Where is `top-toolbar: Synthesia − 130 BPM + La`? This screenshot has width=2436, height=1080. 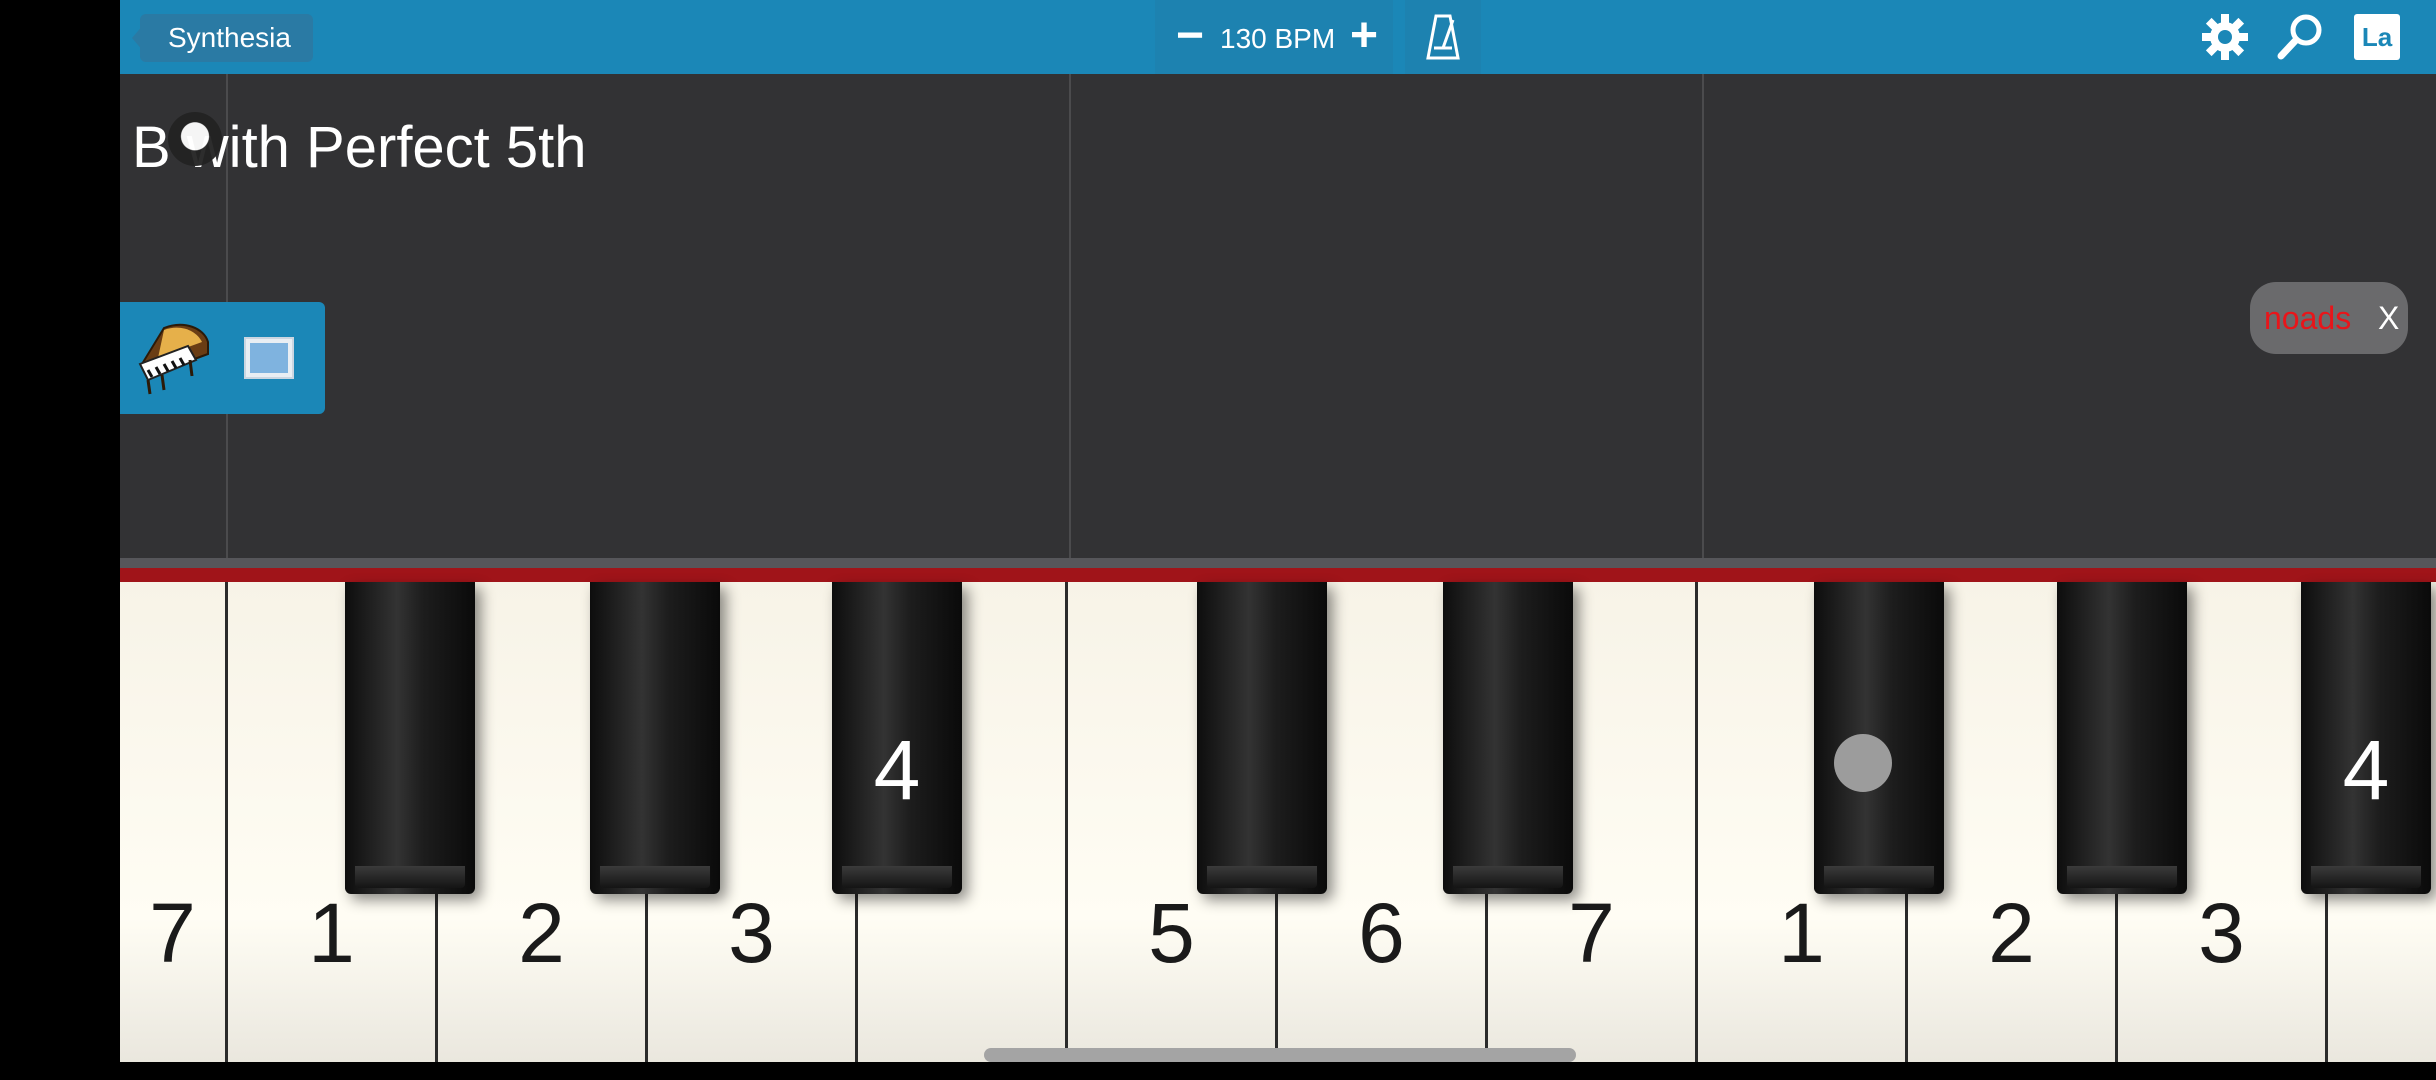 top-toolbar: Synthesia − 130 BPM + La is located at coordinates (1278, 37).